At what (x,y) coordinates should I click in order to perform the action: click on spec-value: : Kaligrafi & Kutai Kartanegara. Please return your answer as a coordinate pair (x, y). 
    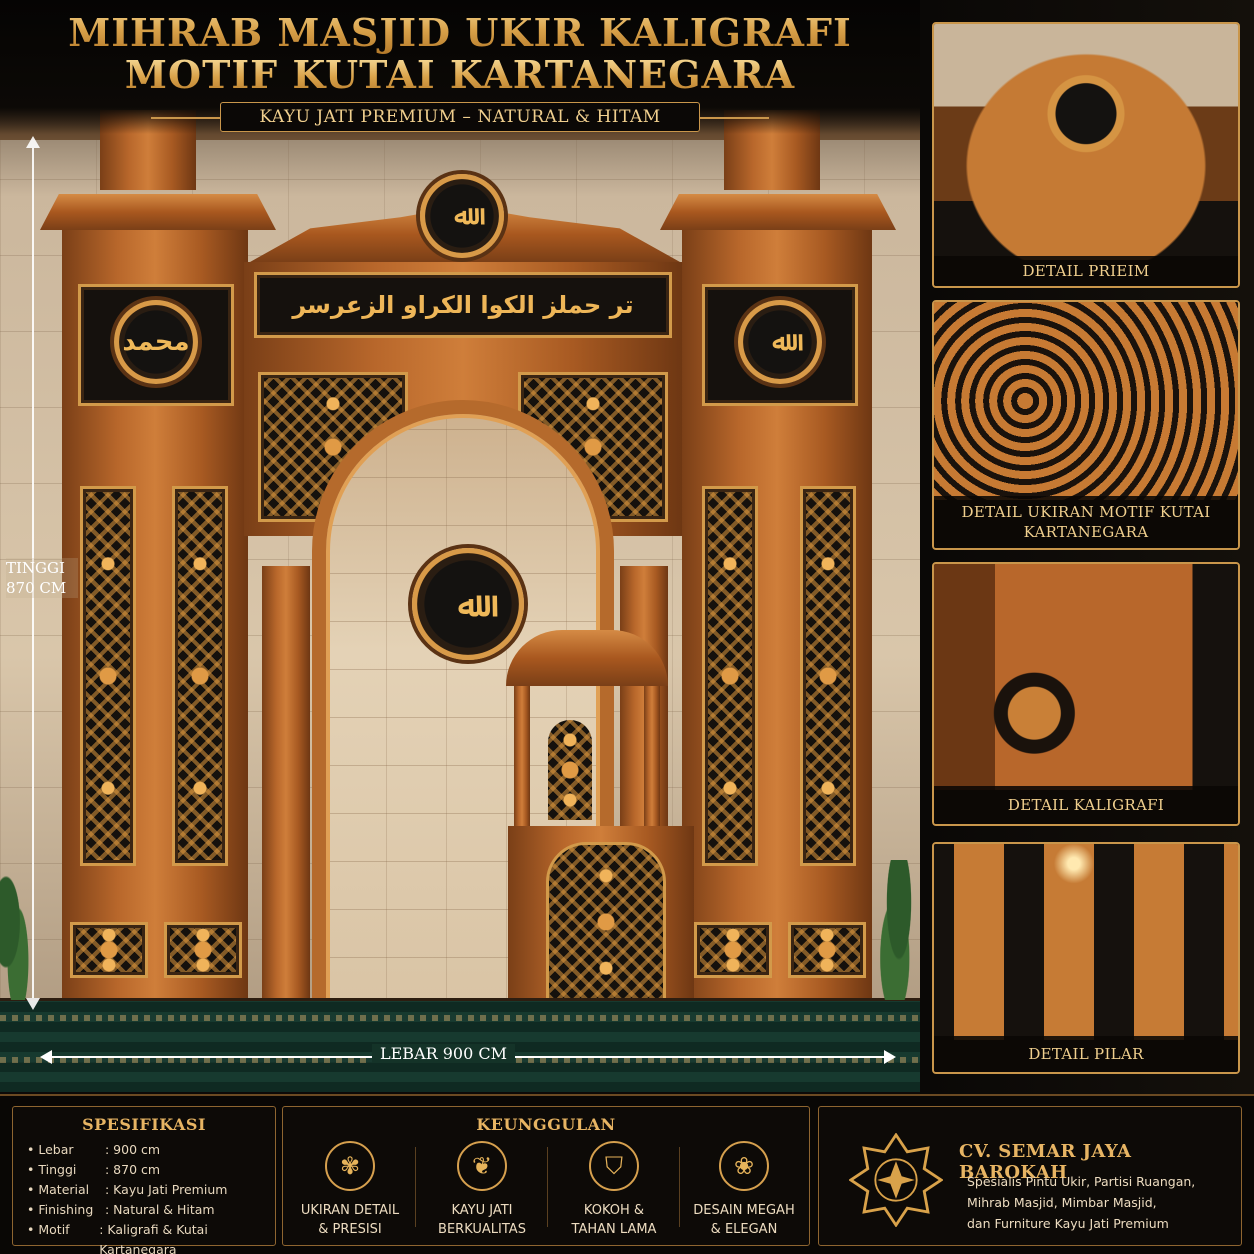
    Looking at the image, I should click on (153, 1238).